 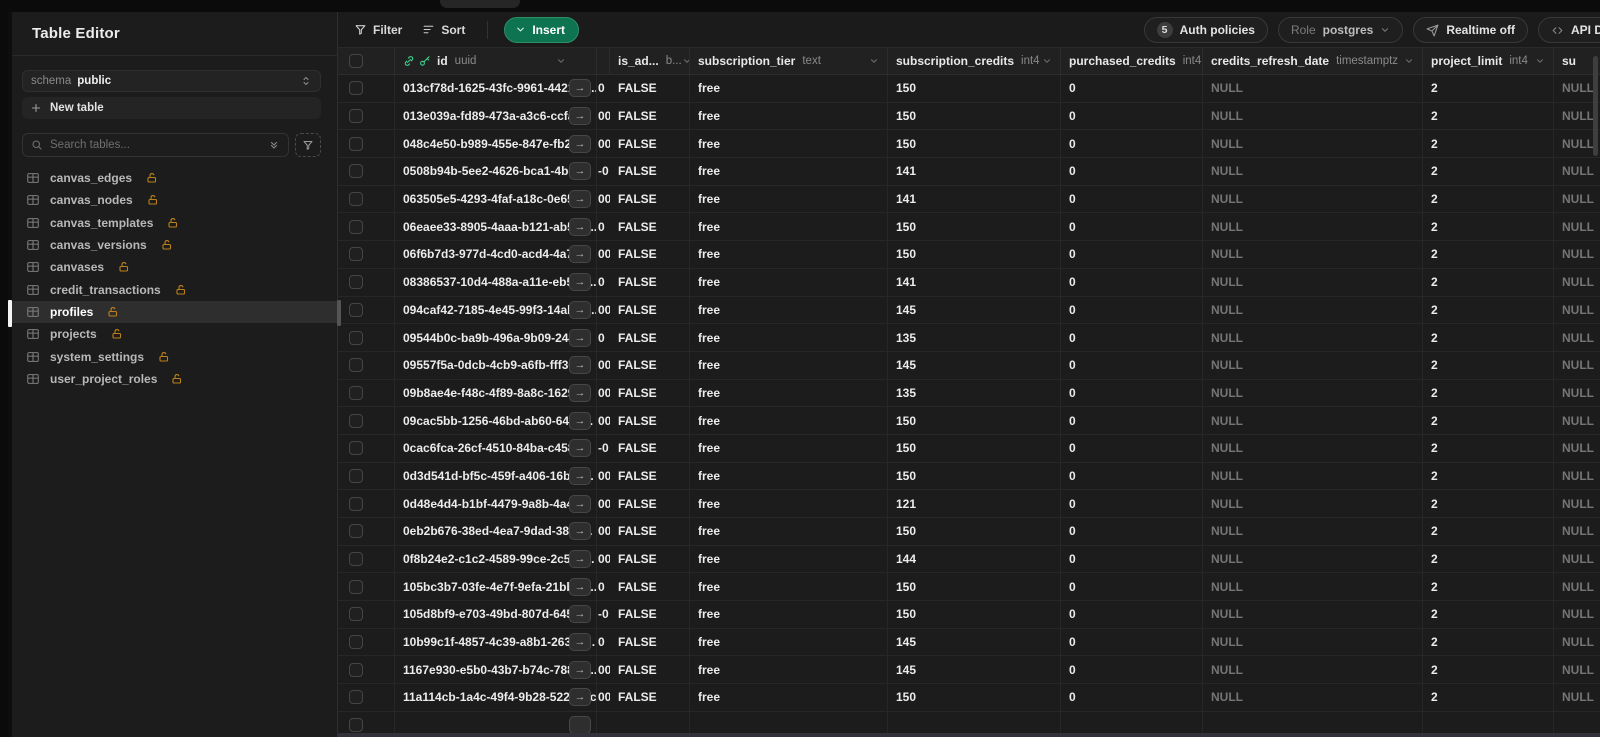 What do you see at coordinates (174, 267) in the screenshot?
I see `sidebar-item-canvases: canvases` at bounding box center [174, 267].